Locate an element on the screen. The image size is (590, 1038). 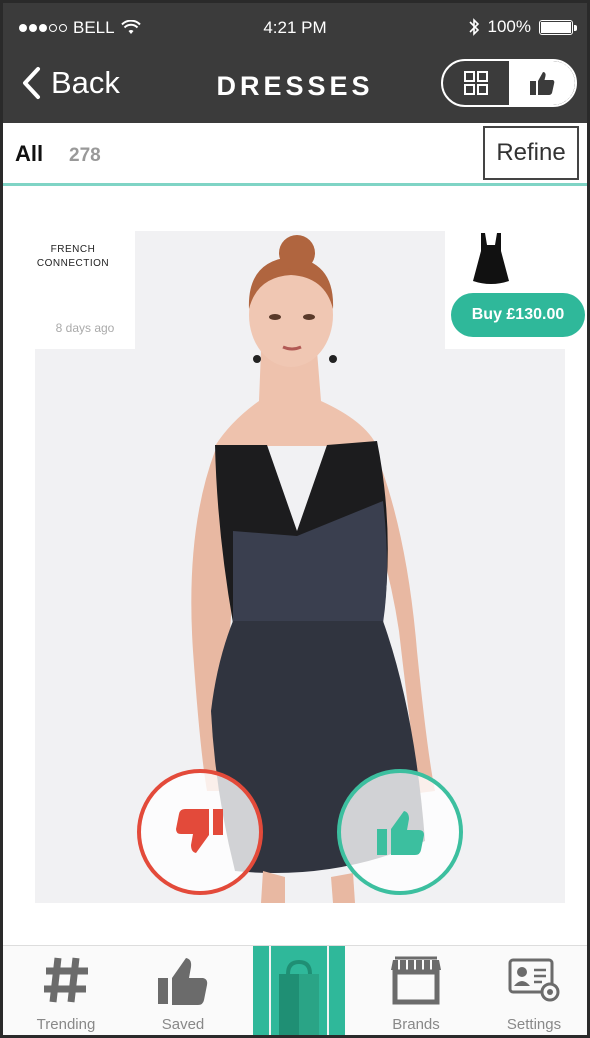
view-toggle is located at coordinates (509, 83).